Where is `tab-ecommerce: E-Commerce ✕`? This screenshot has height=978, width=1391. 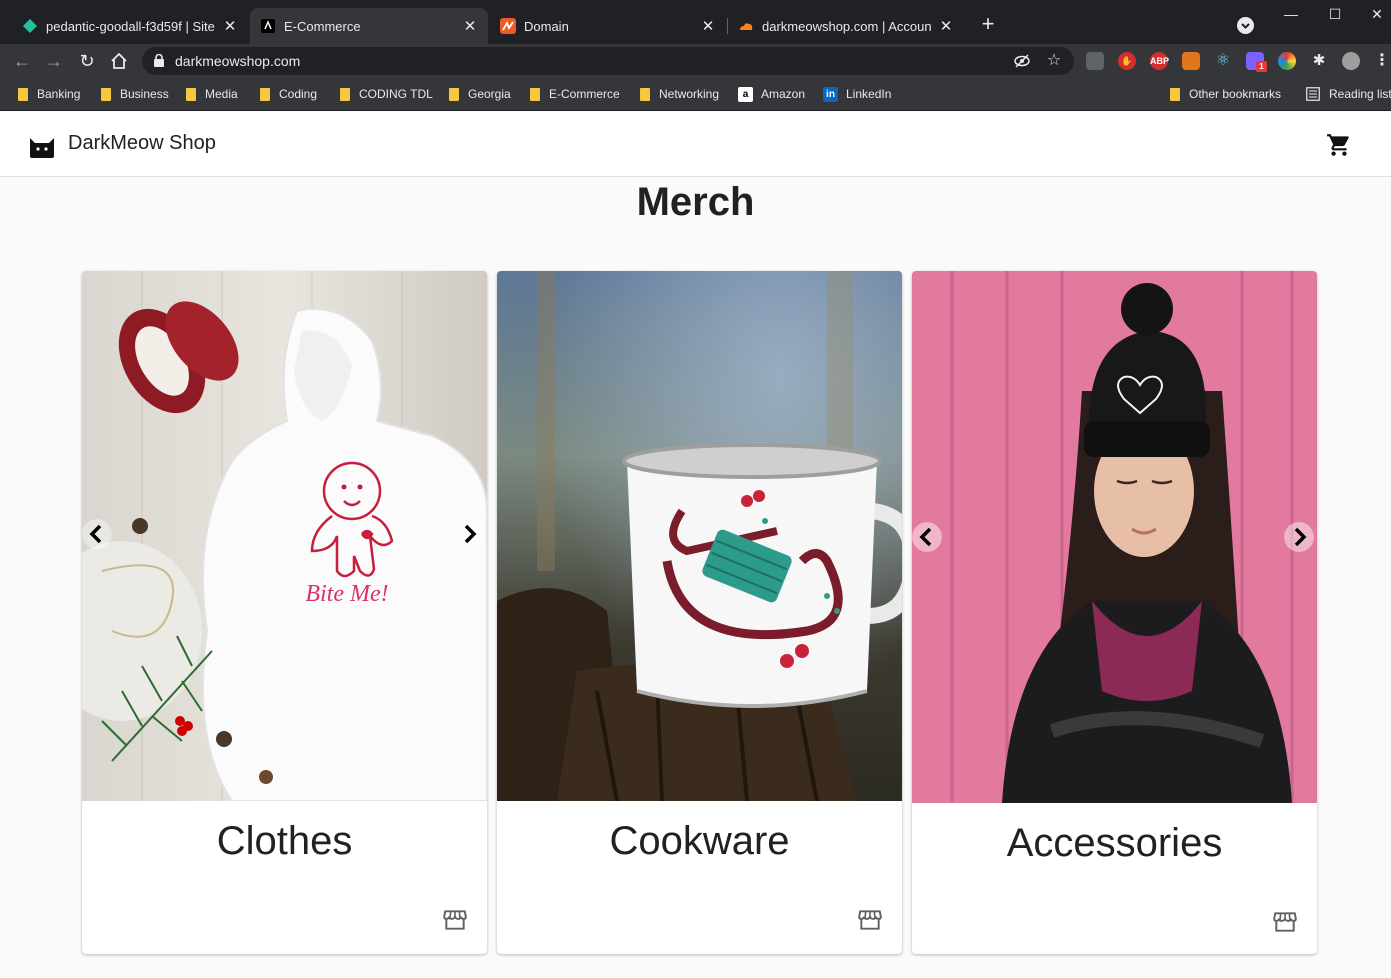
tab-ecommerce: E-Commerce ✕ is located at coordinates (369, 26).